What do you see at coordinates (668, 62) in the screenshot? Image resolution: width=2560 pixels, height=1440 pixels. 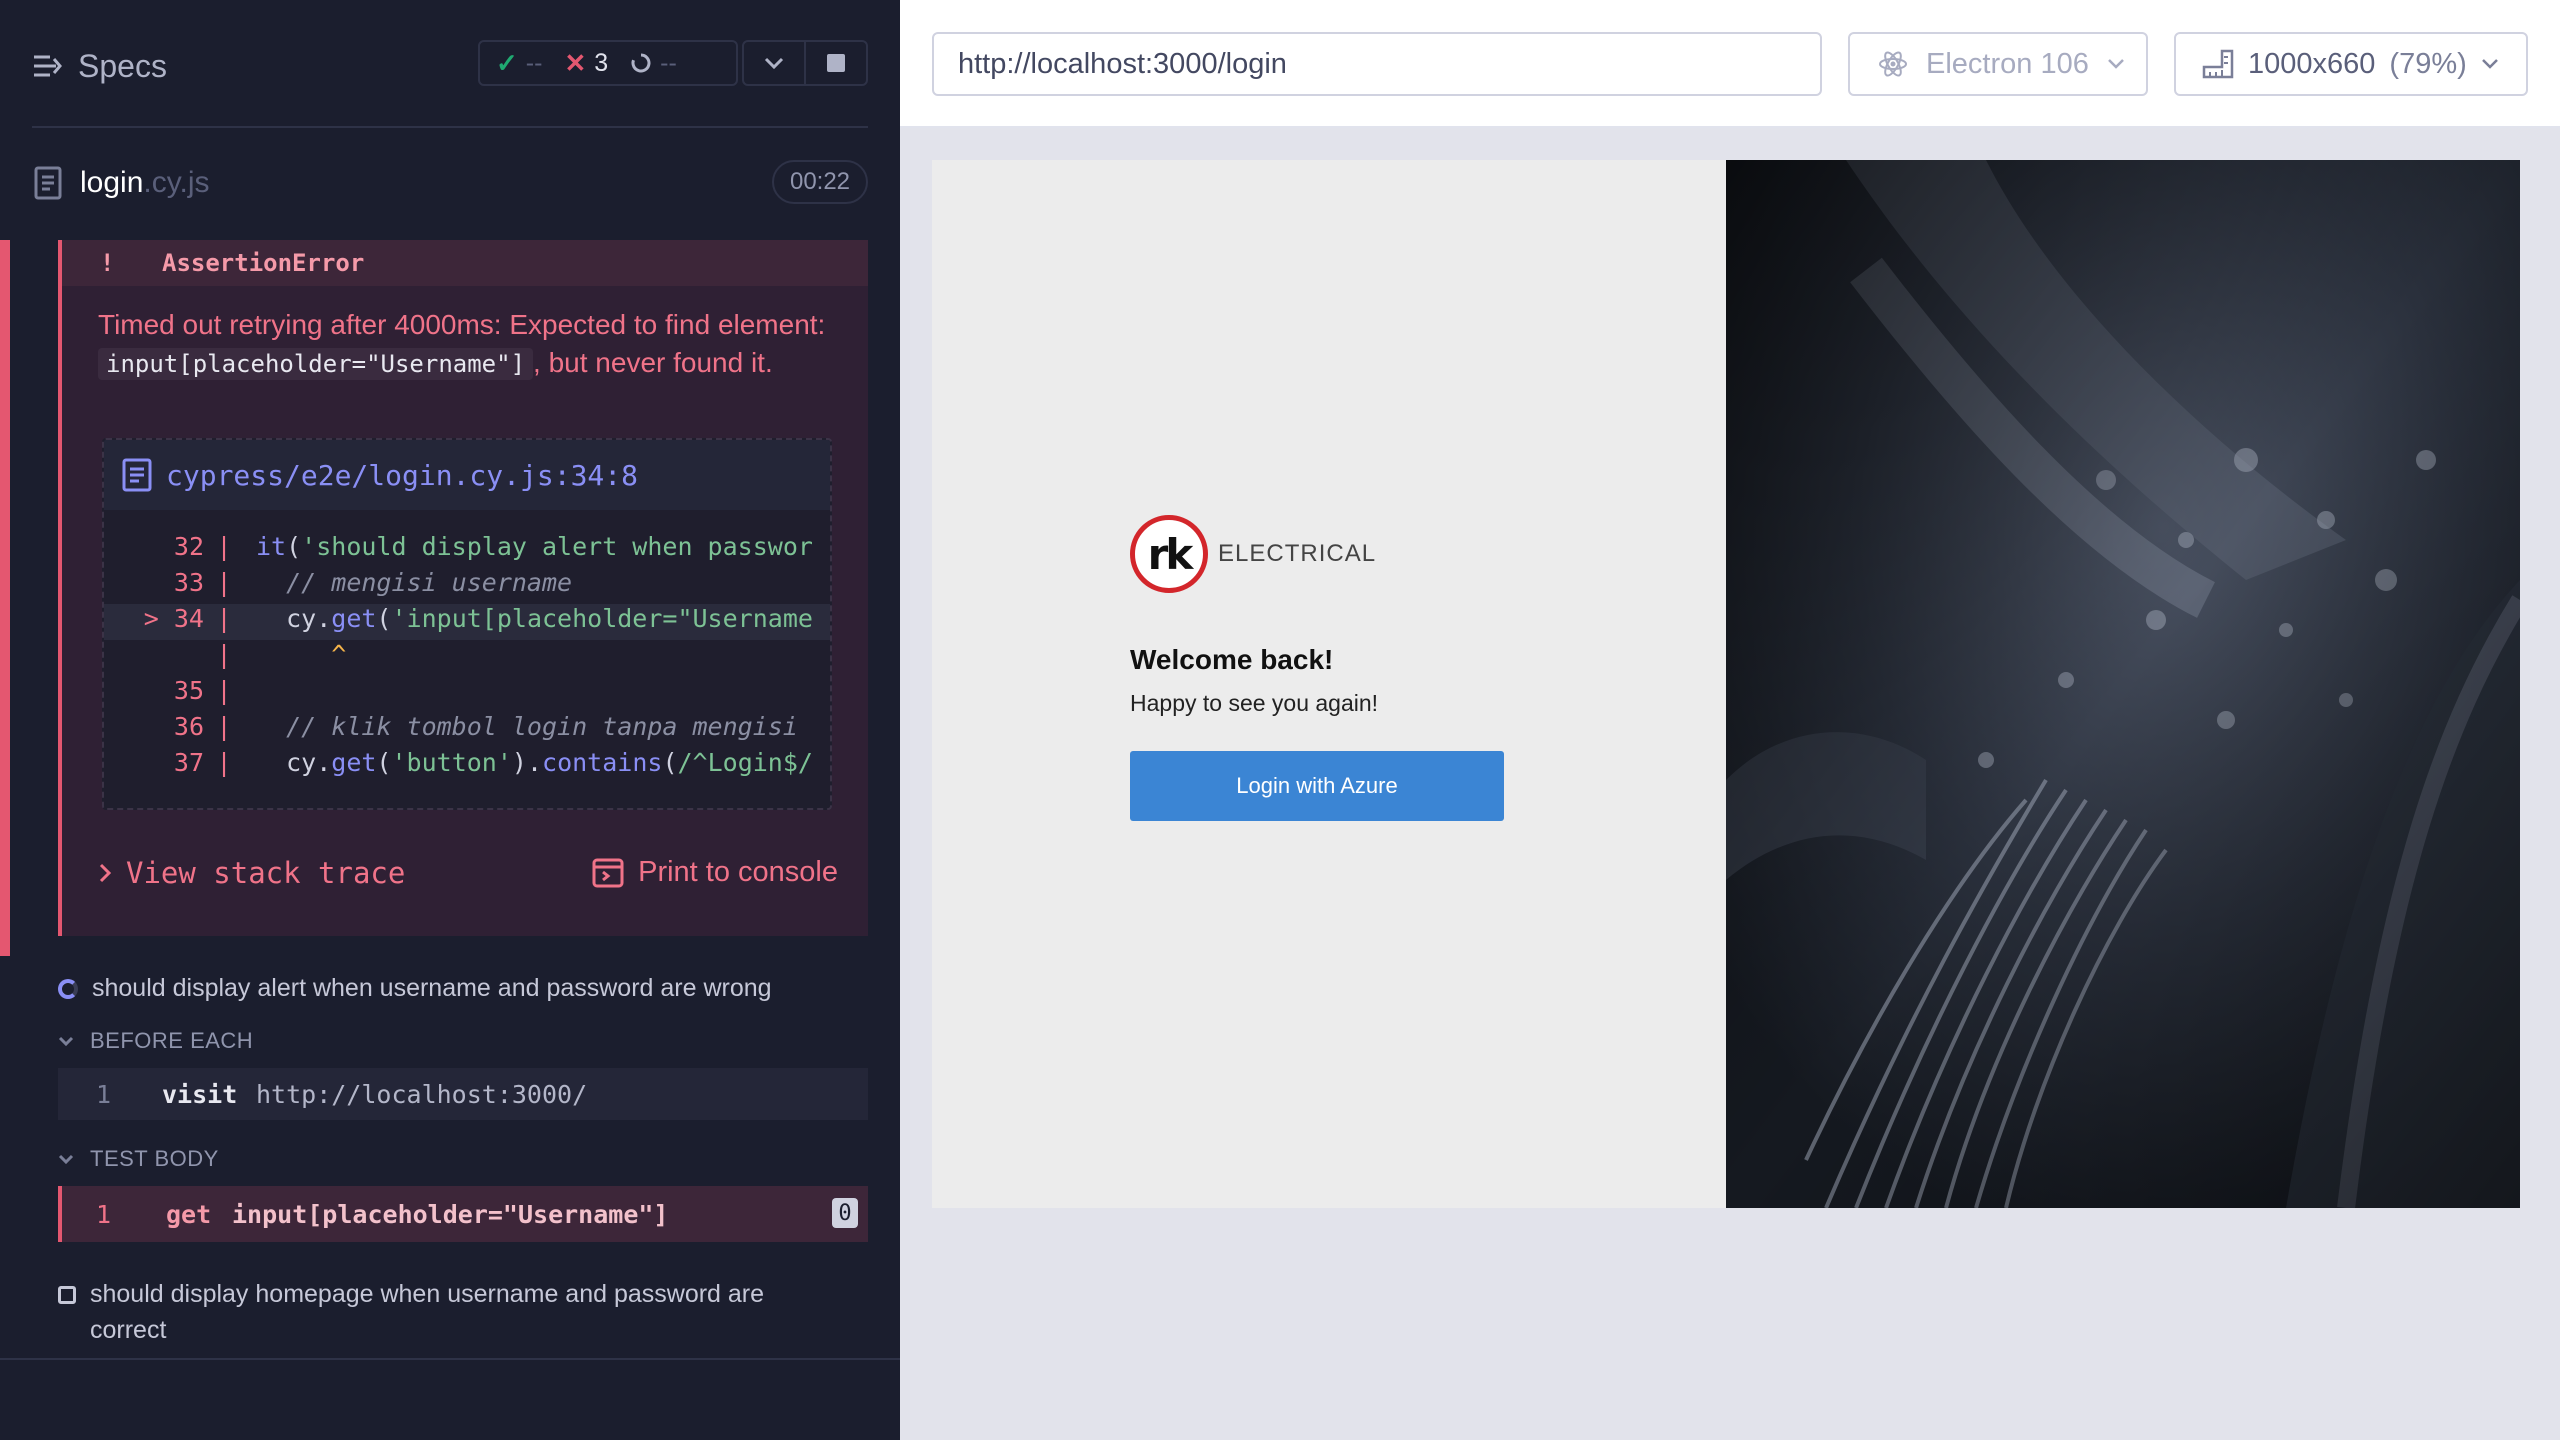 I see `pending-count: --` at bounding box center [668, 62].